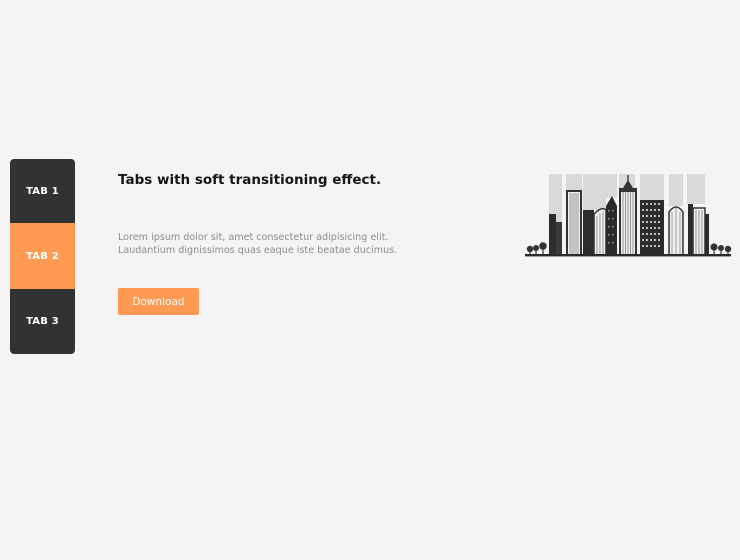 This screenshot has height=560, width=740. What do you see at coordinates (158, 301) in the screenshot?
I see `download-button: Download` at bounding box center [158, 301].